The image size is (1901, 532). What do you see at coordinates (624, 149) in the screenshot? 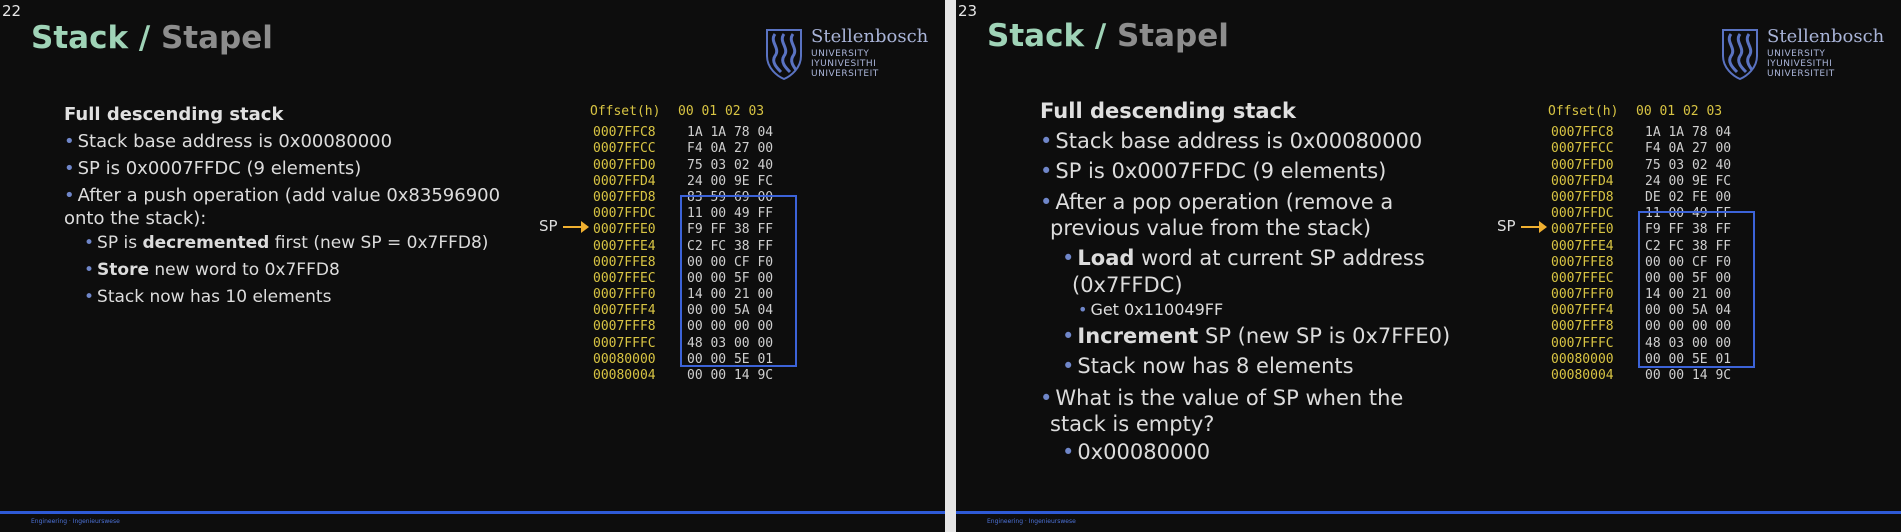
I see `memory-offset: 0007FFCC` at bounding box center [624, 149].